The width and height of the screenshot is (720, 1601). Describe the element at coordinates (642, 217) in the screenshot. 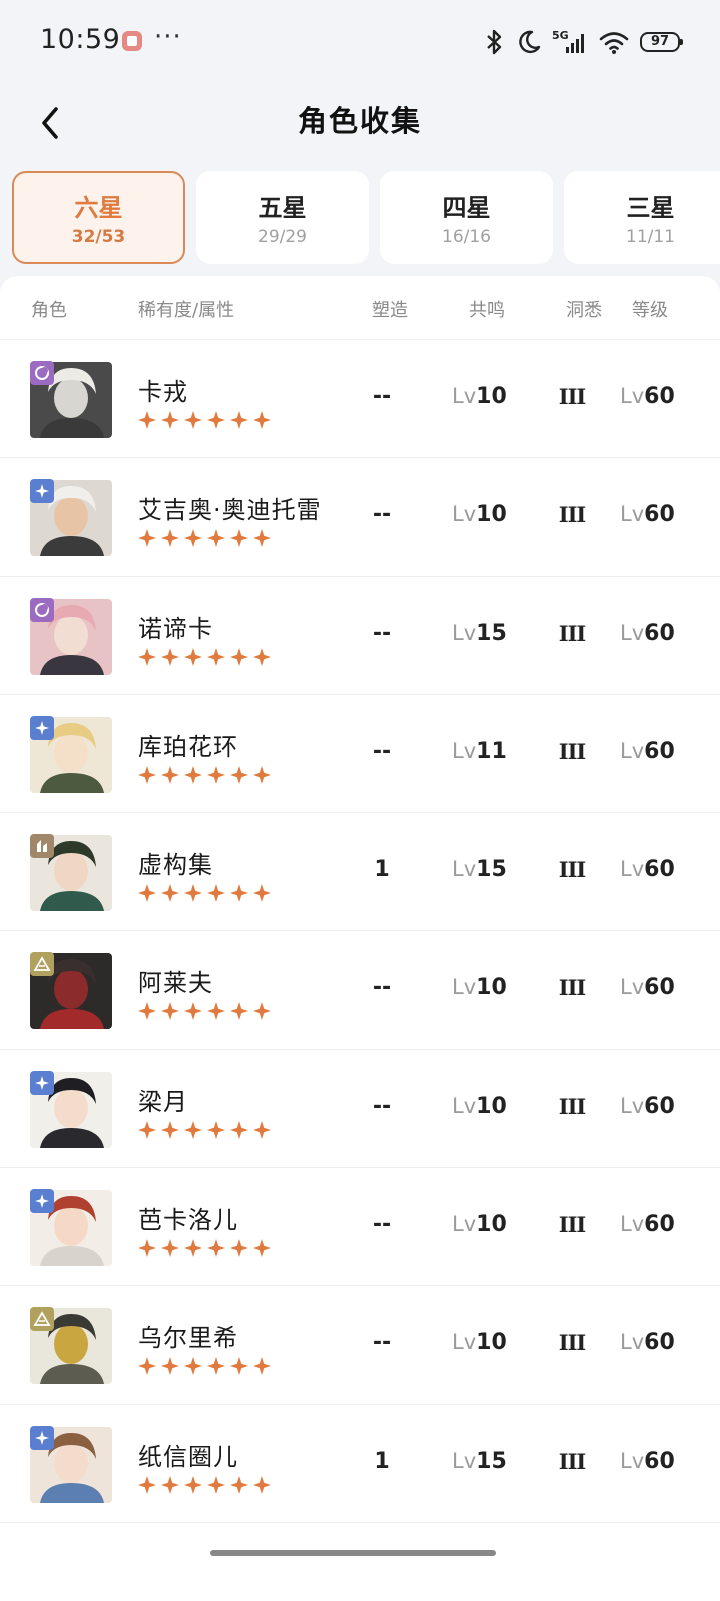

I see `tab-three-star: 三星 11/11` at that location.